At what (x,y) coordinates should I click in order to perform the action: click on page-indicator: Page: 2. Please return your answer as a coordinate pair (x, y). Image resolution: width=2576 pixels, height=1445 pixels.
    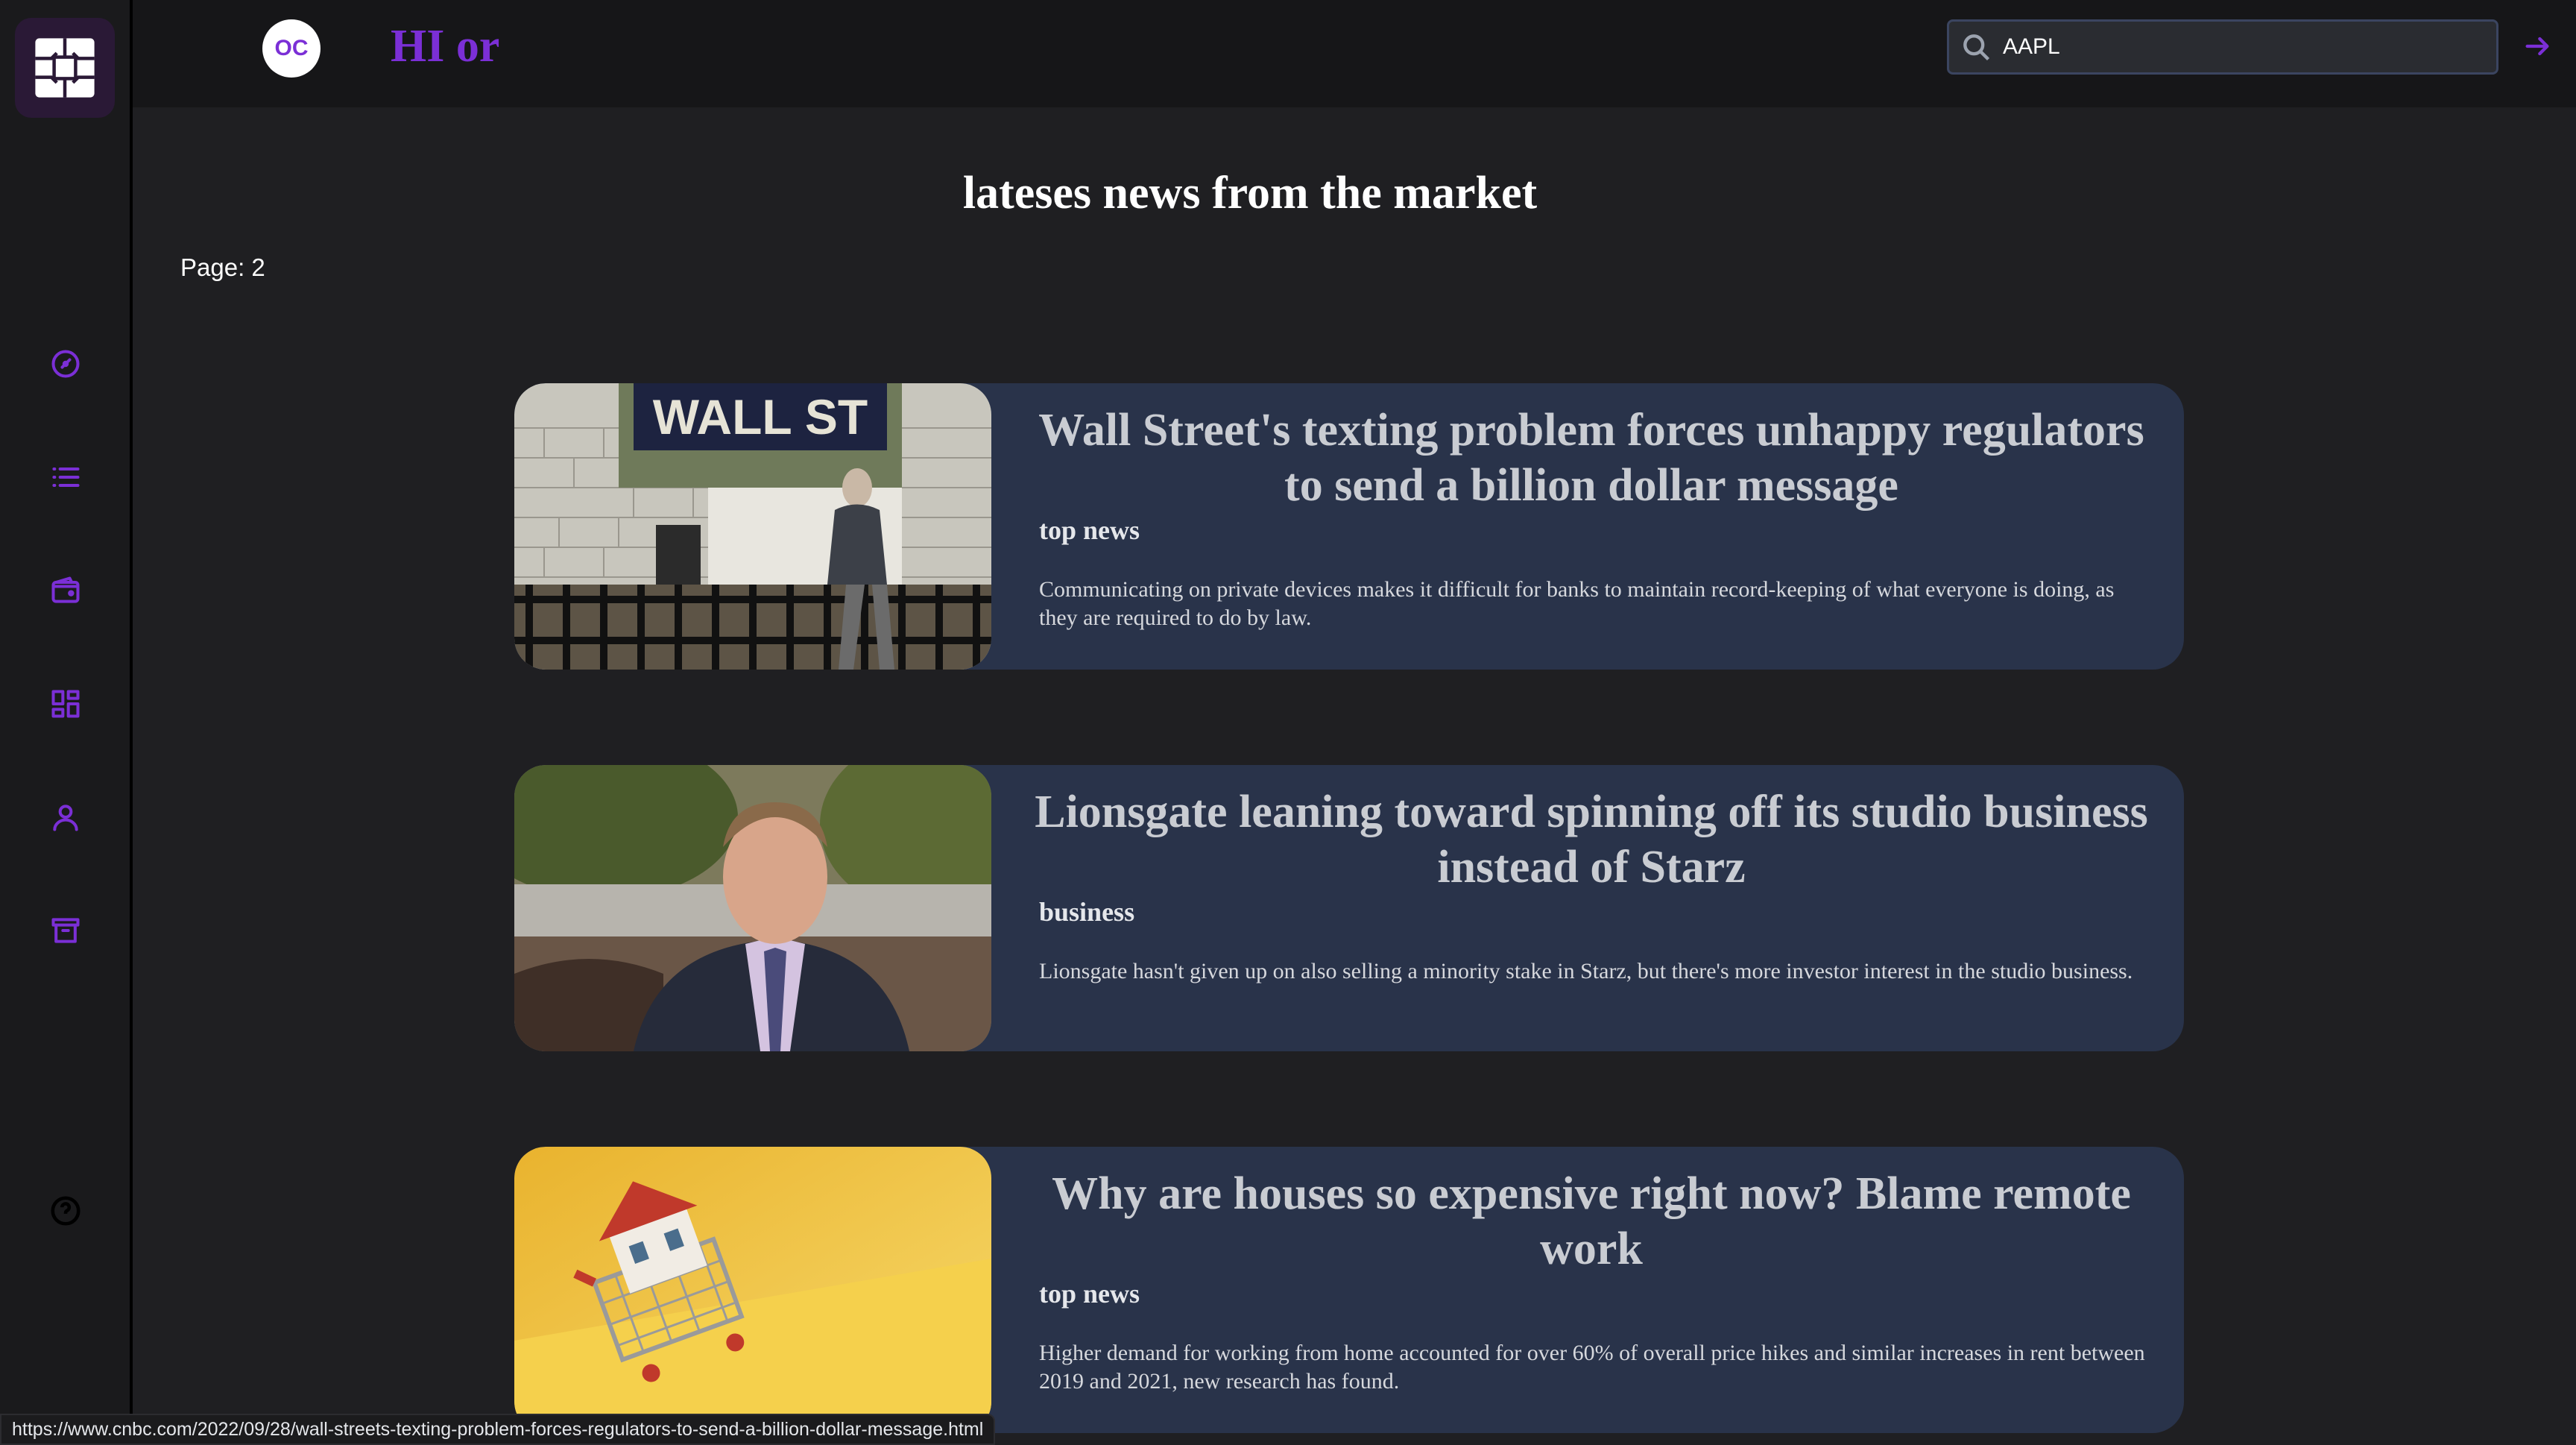
    Looking at the image, I should click on (222, 267).